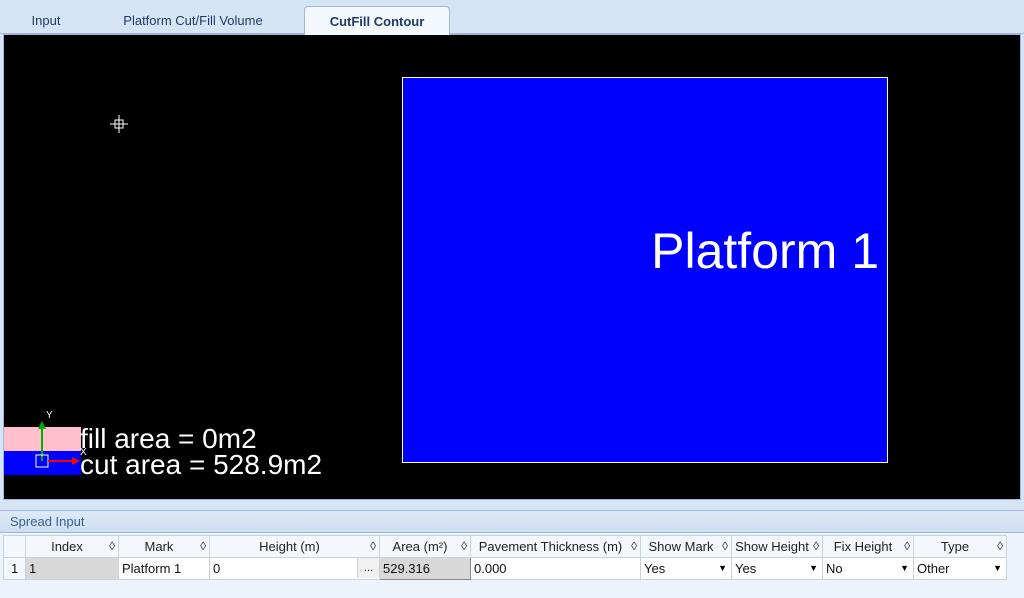  What do you see at coordinates (46, 20) in the screenshot?
I see `tab-input: Input` at bounding box center [46, 20].